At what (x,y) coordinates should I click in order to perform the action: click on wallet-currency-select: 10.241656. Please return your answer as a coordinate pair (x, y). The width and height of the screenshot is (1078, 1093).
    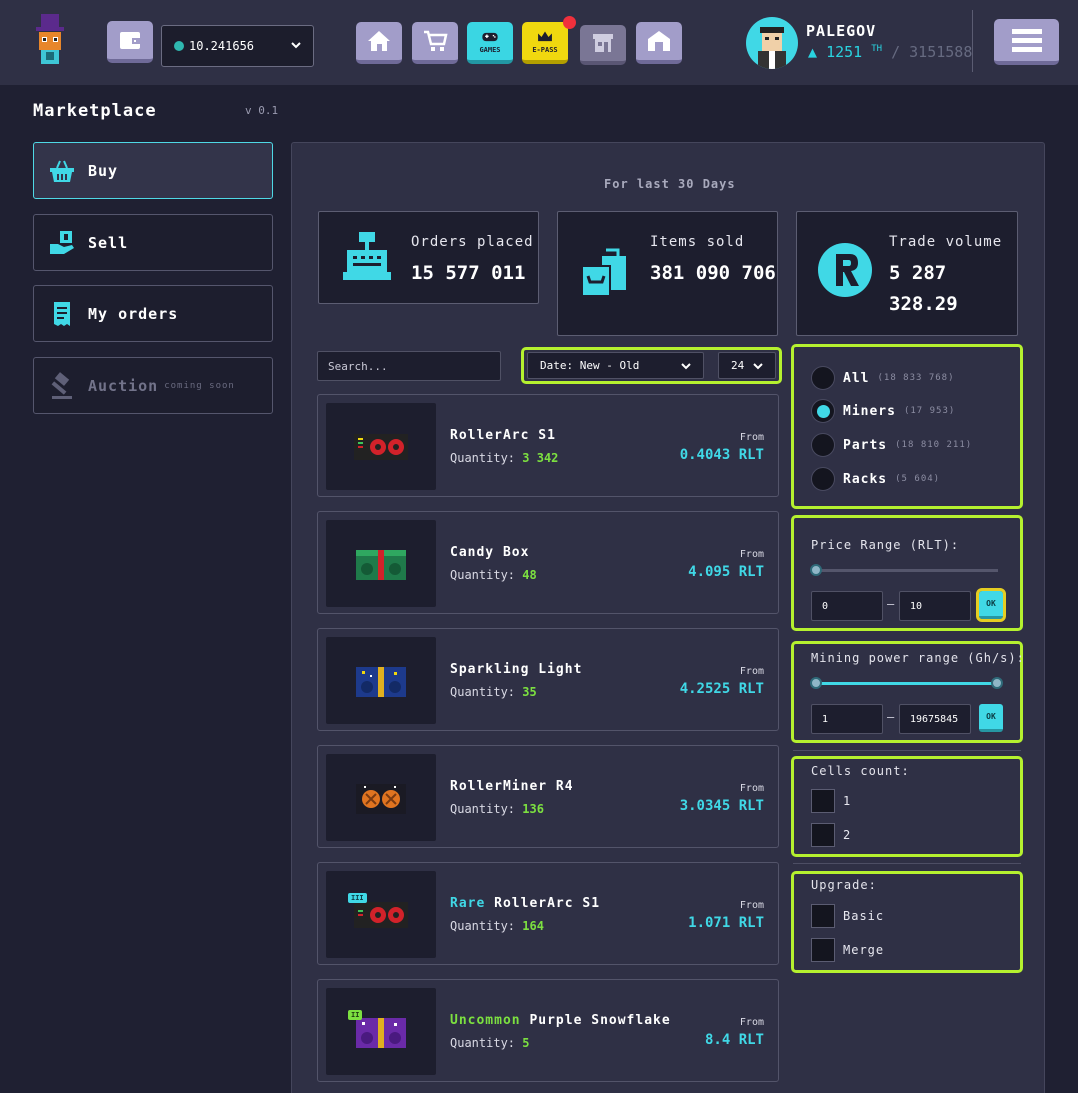
    Looking at the image, I should click on (237, 46).